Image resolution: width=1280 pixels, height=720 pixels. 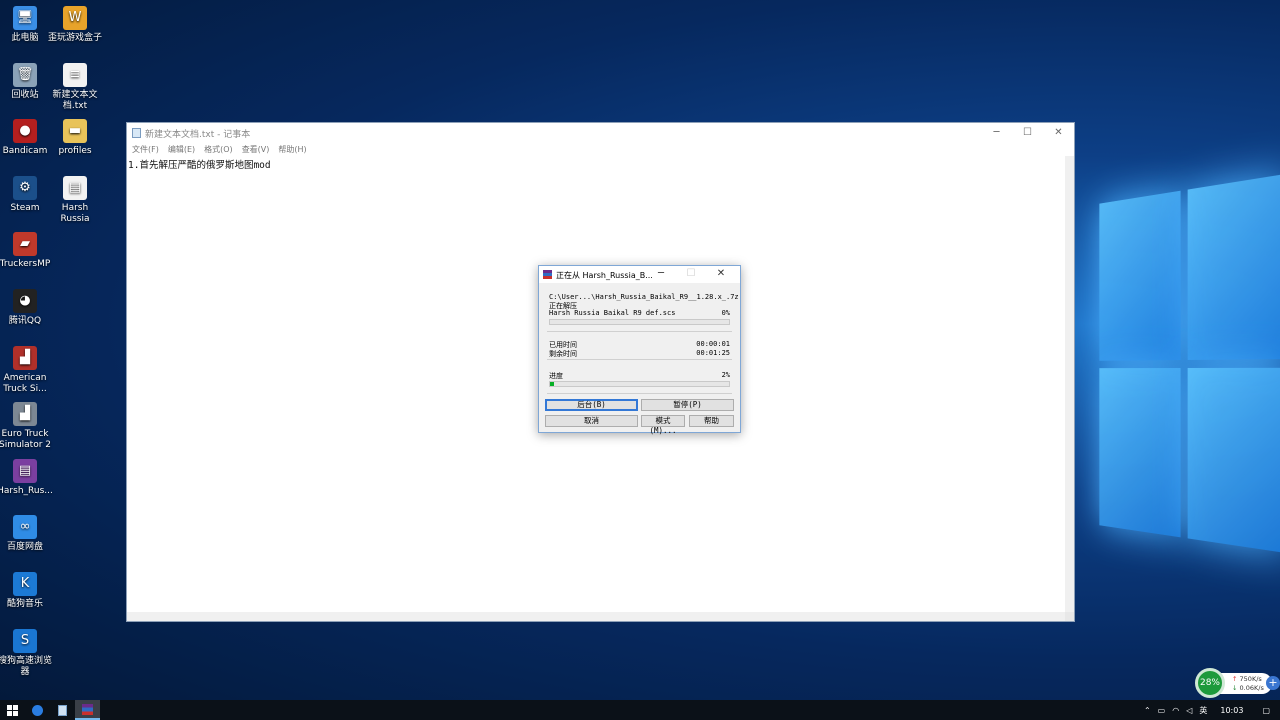 I want to click on desktop-icon: S 搜狗高速浏览器, so click(x=26, y=653).